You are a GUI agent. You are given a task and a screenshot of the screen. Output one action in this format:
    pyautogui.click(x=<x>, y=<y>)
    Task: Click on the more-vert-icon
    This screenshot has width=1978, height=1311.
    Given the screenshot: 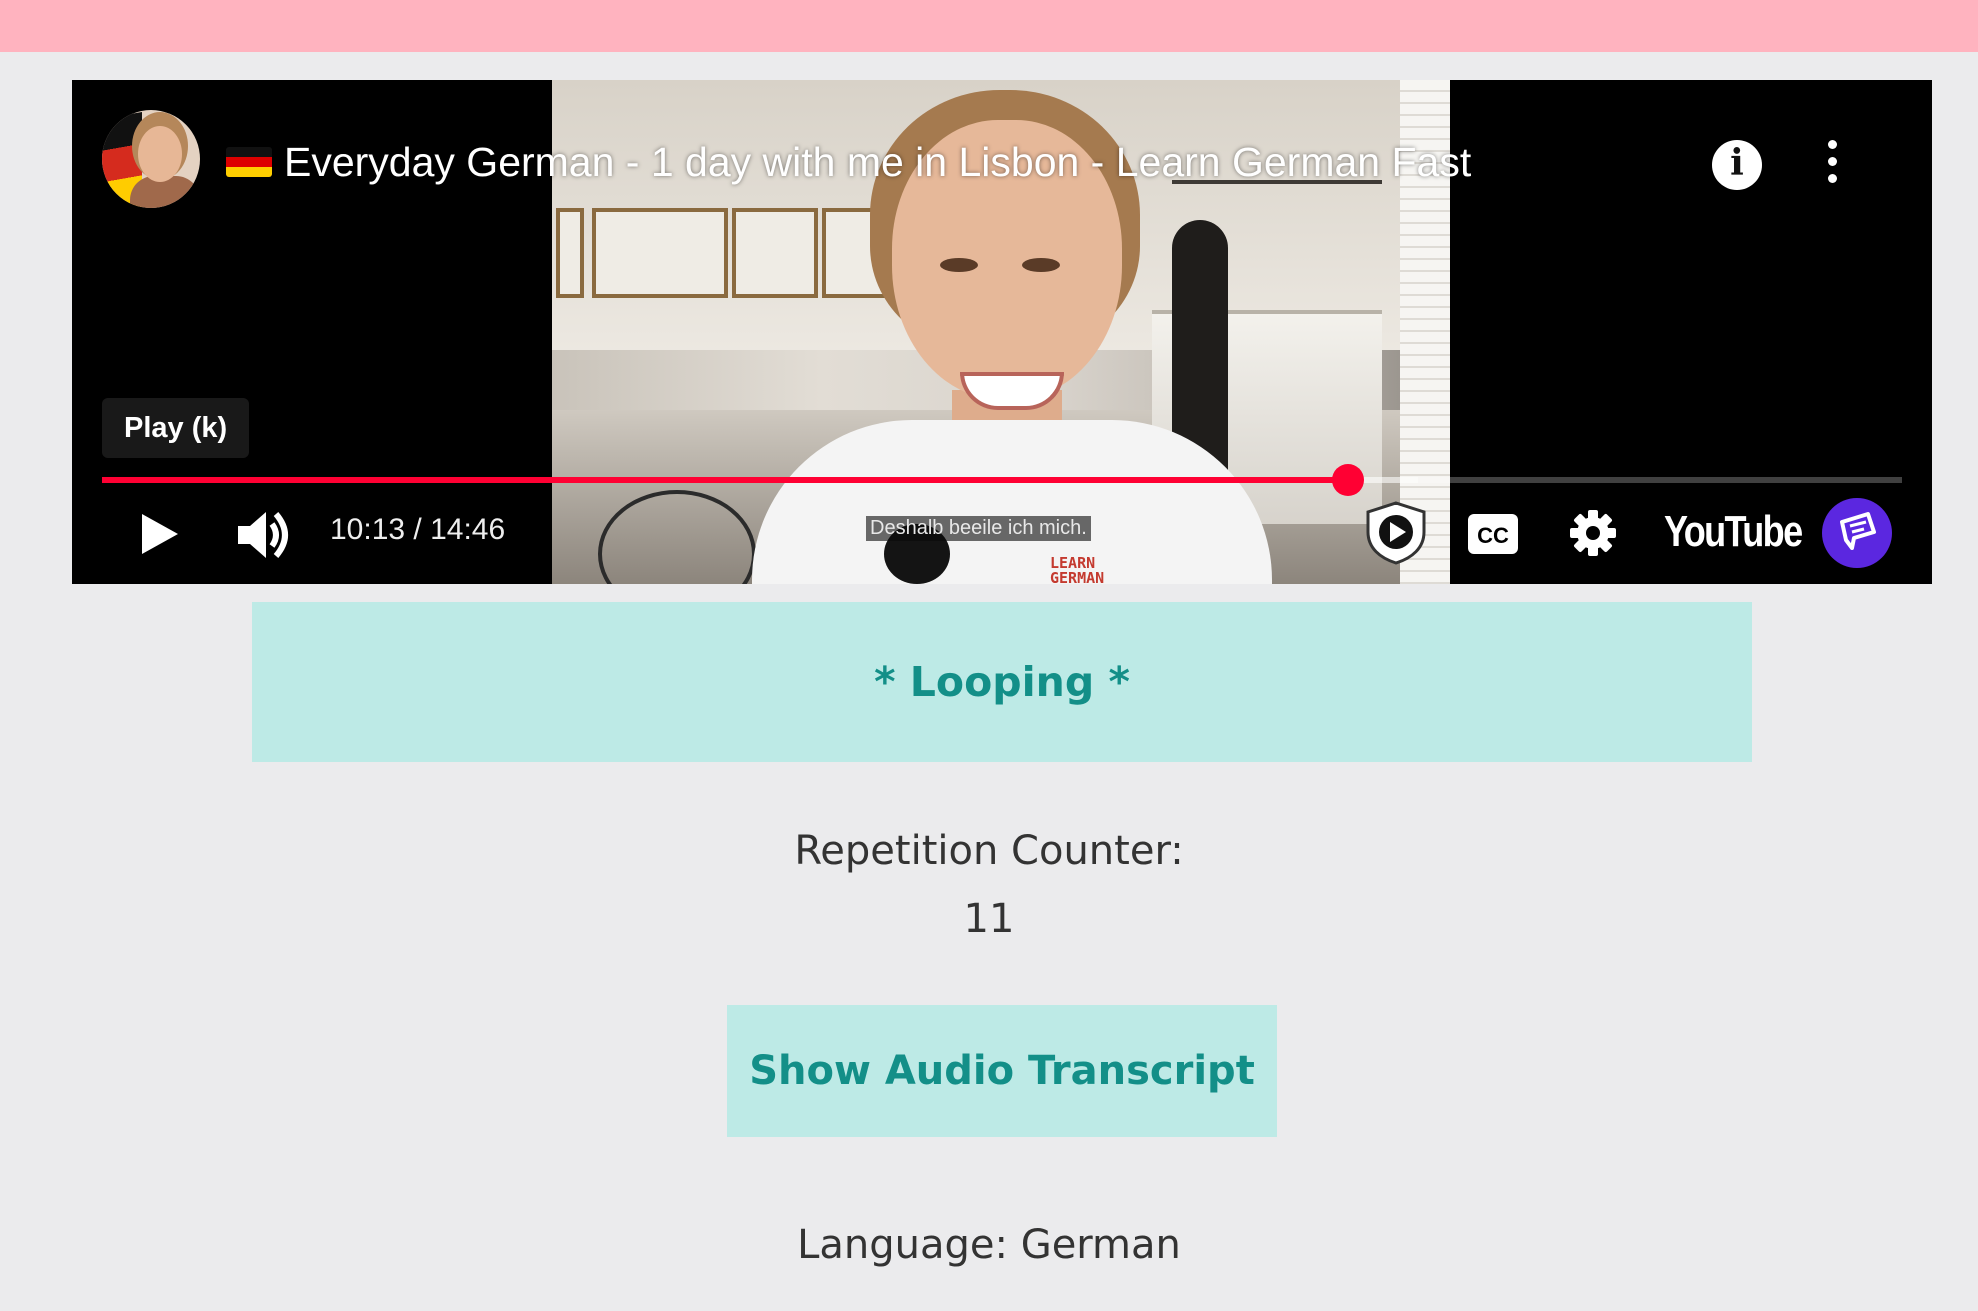 What is the action you would take?
    pyautogui.click(x=1832, y=162)
    